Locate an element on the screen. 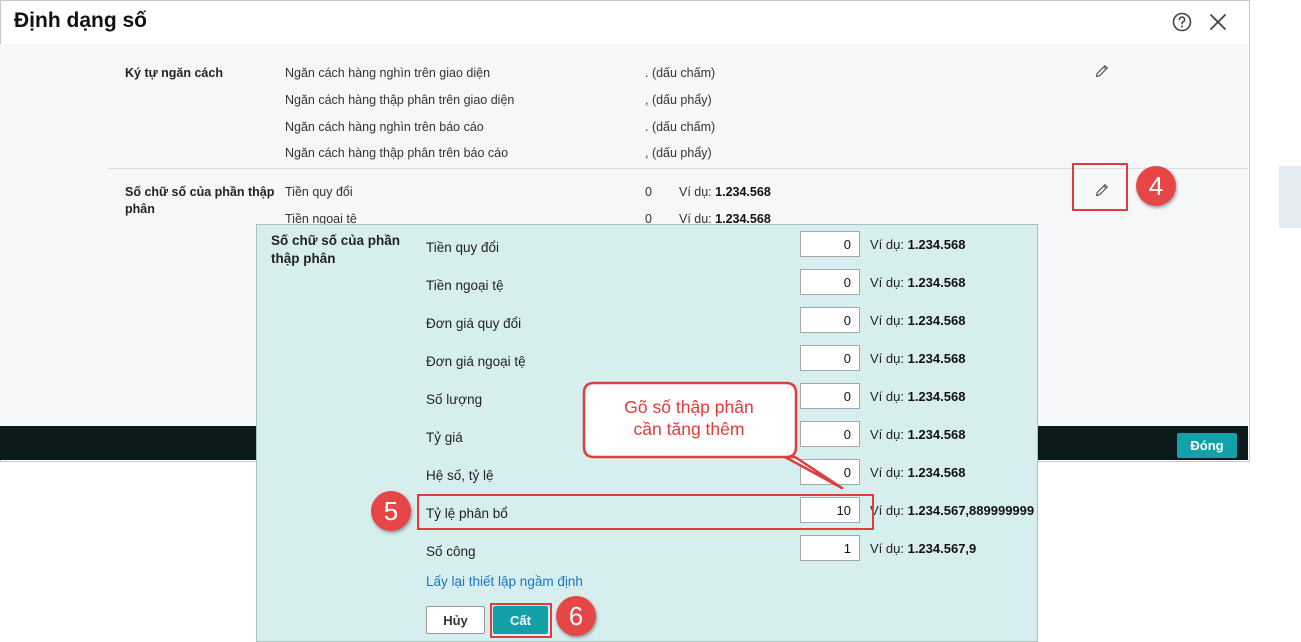  popup-row-label: Số lượng is located at coordinates (454, 399).